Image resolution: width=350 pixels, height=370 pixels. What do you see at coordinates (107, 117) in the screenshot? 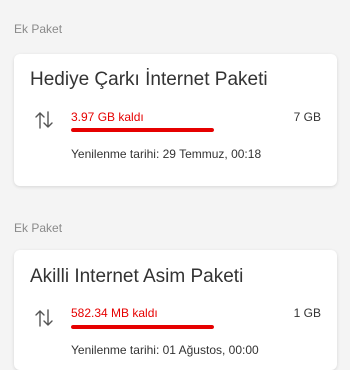
I see `remaining-amount: 3.97 GB kaldı` at bounding box center [107, 117].